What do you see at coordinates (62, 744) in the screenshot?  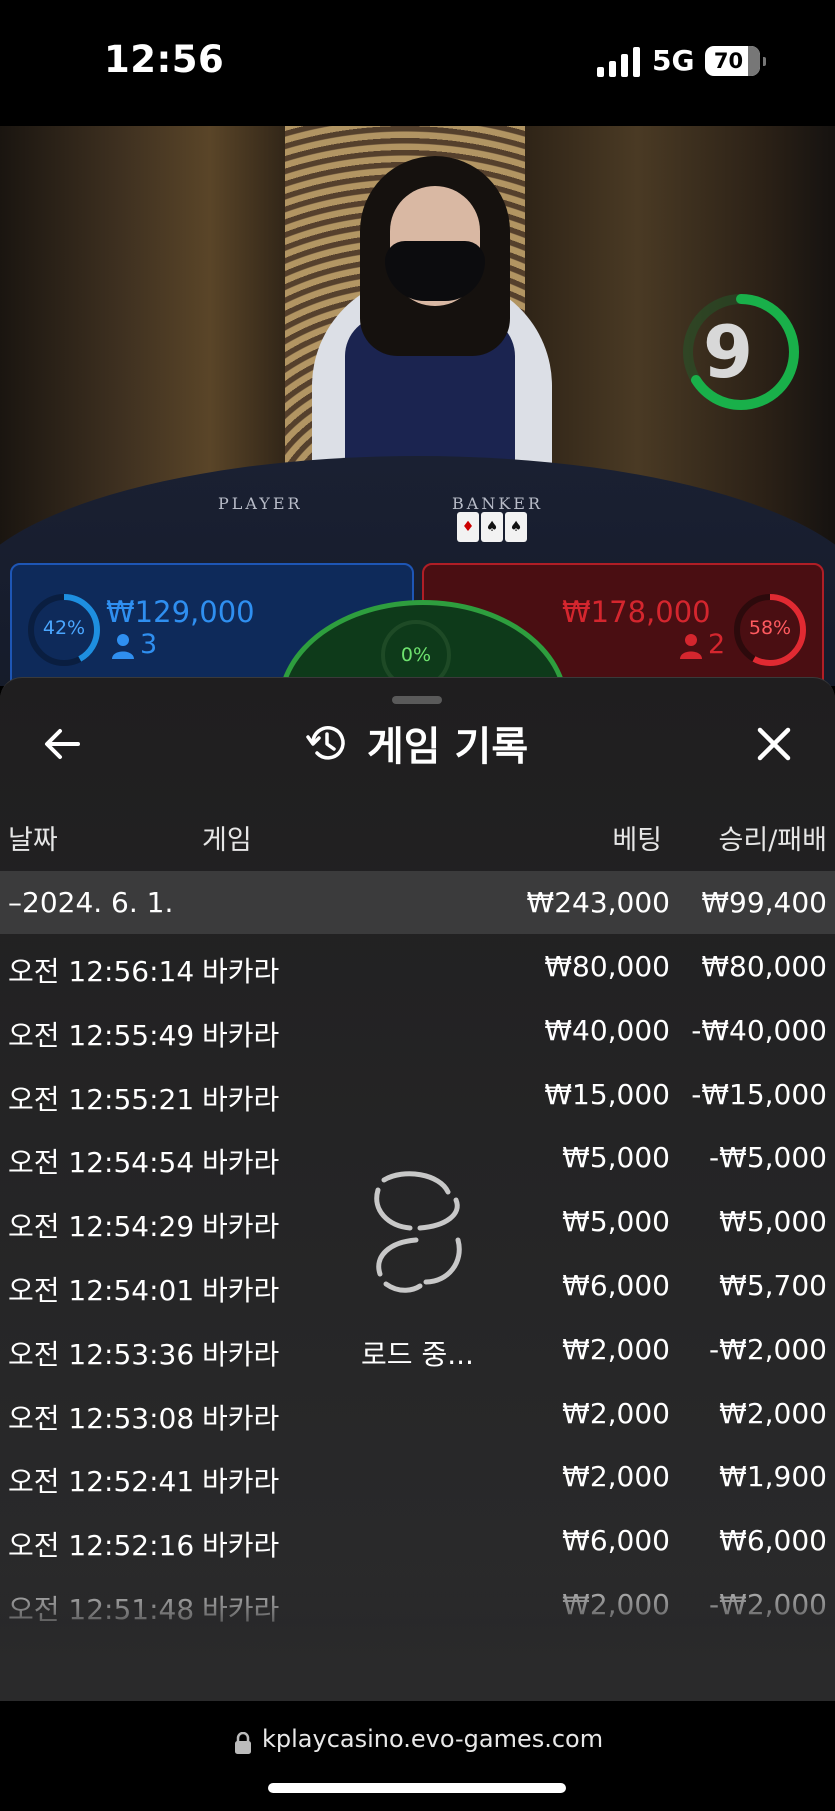 I see `back-arrow-icon` at bounding box center [62, 744].